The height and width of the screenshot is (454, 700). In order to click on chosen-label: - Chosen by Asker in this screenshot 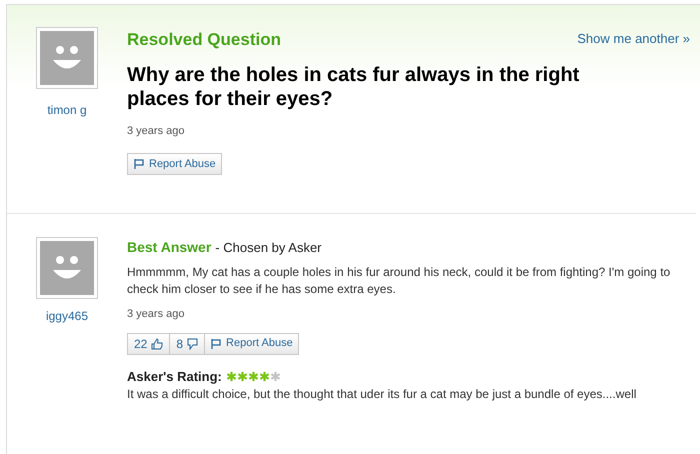, I will do `click(268, 248)`.